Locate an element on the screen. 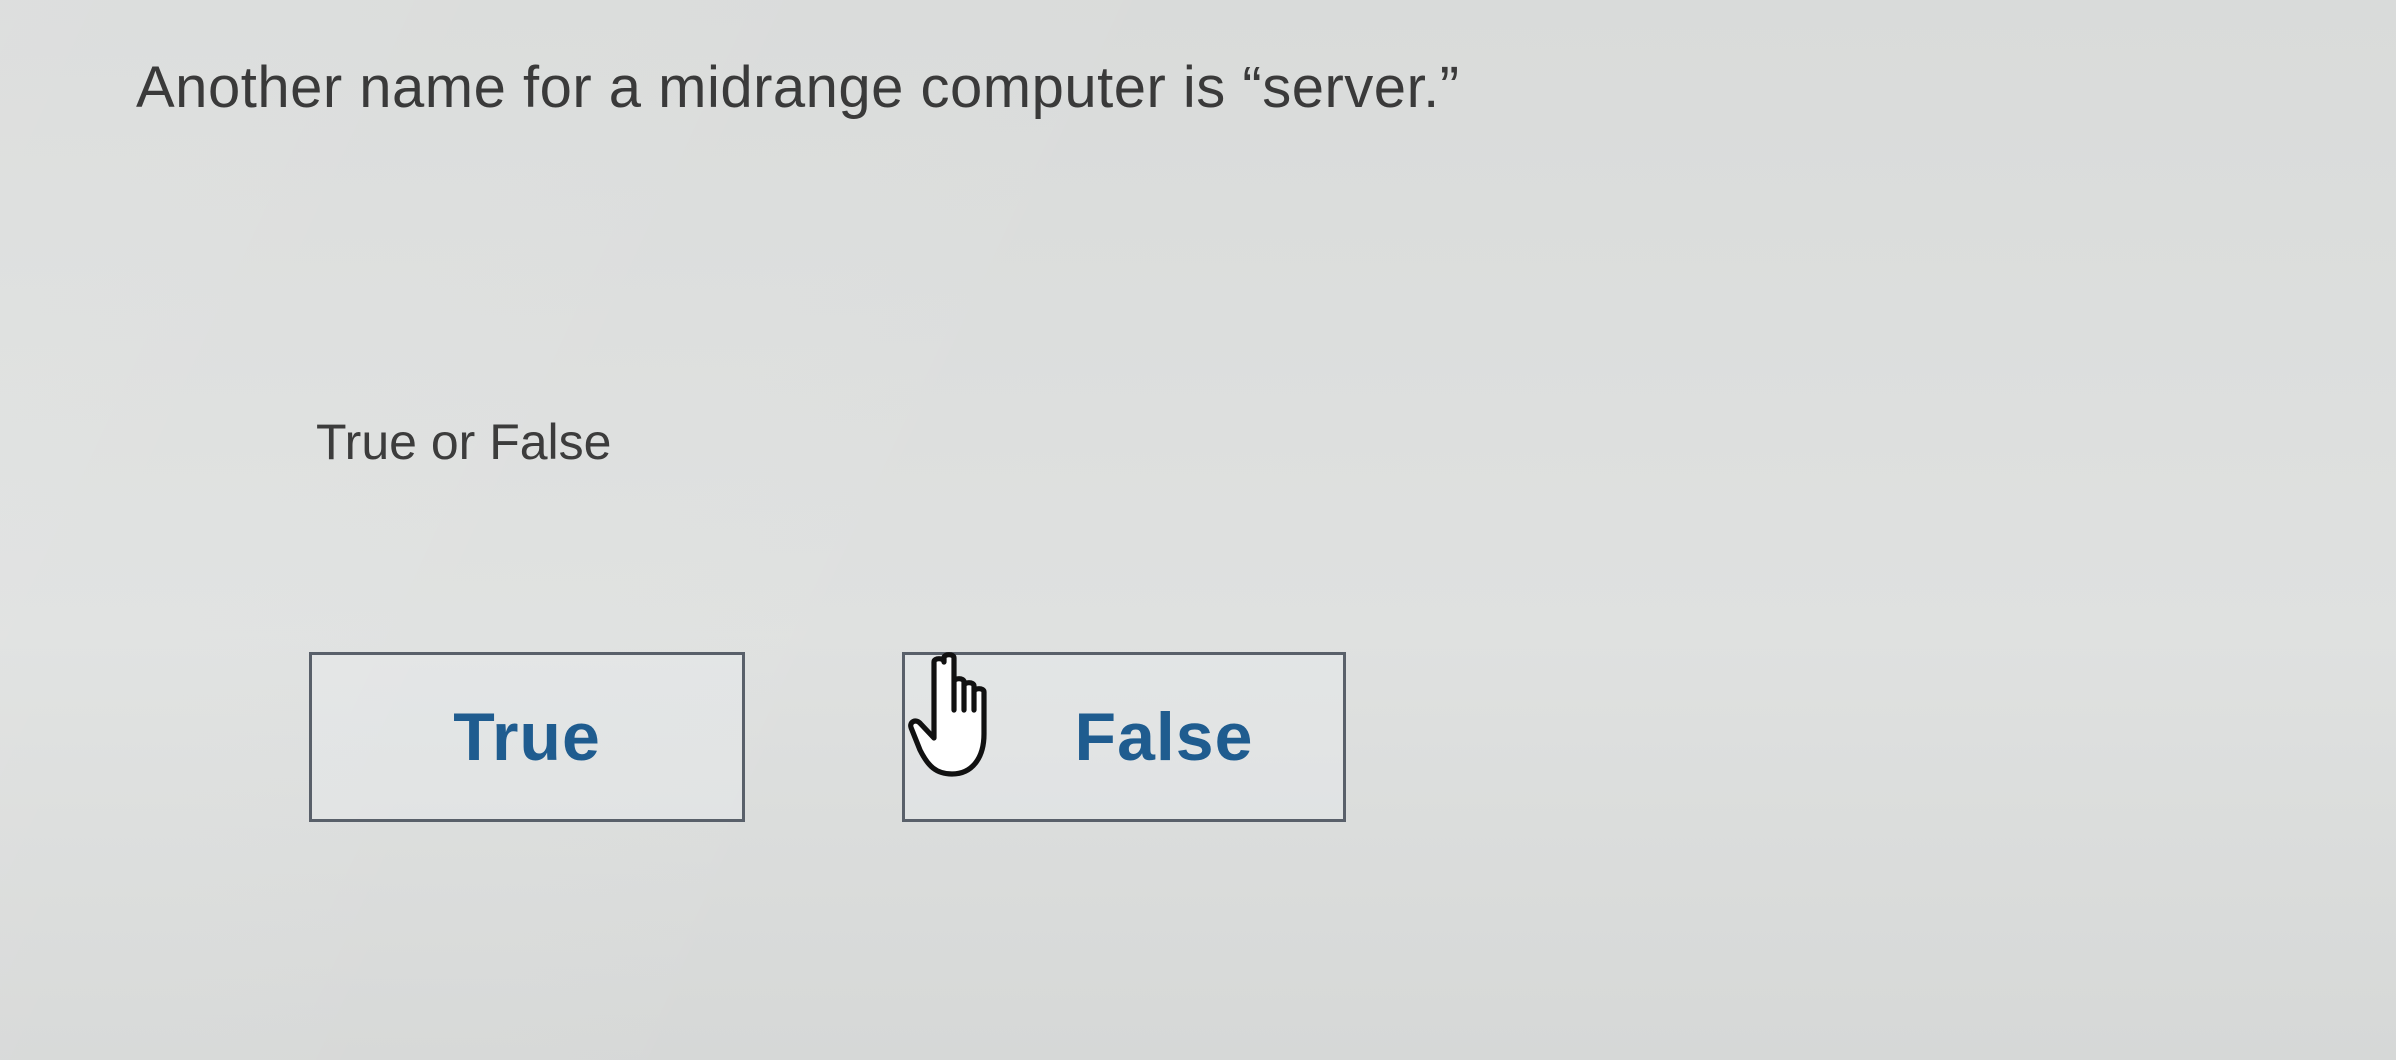  answer-prompt: True or False is located at coordinates (464, 442).